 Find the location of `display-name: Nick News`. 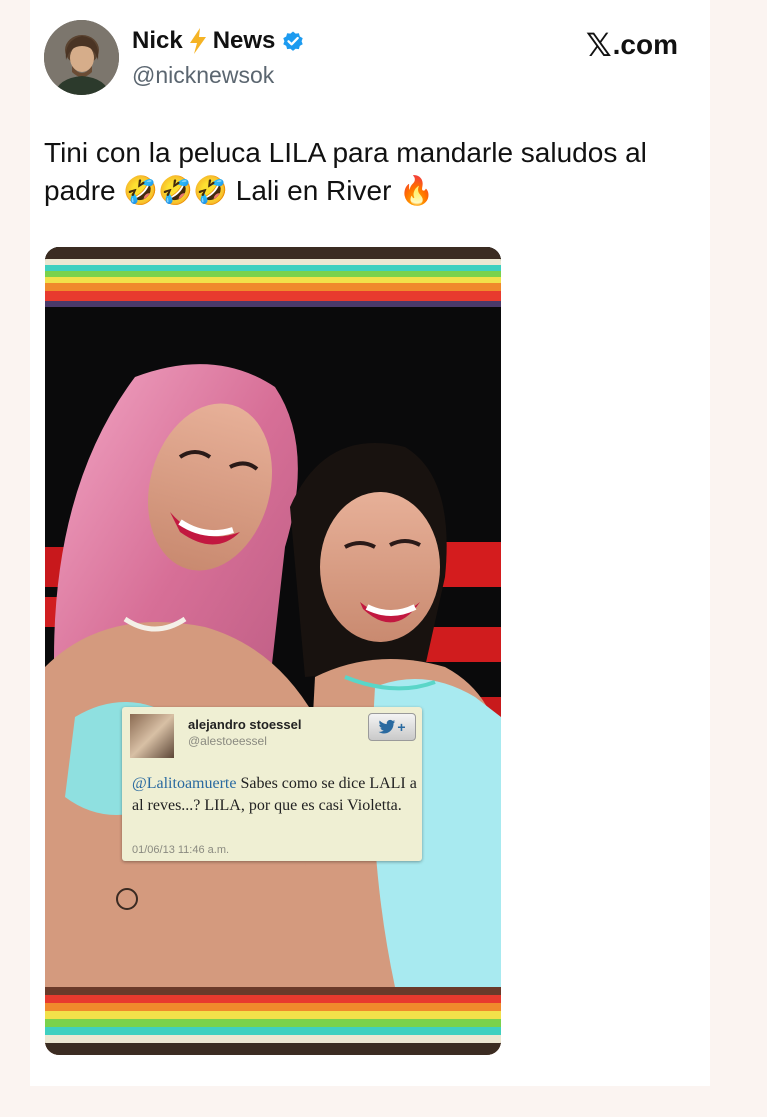

display-name: Nick News is located at coordinates (218, 41).